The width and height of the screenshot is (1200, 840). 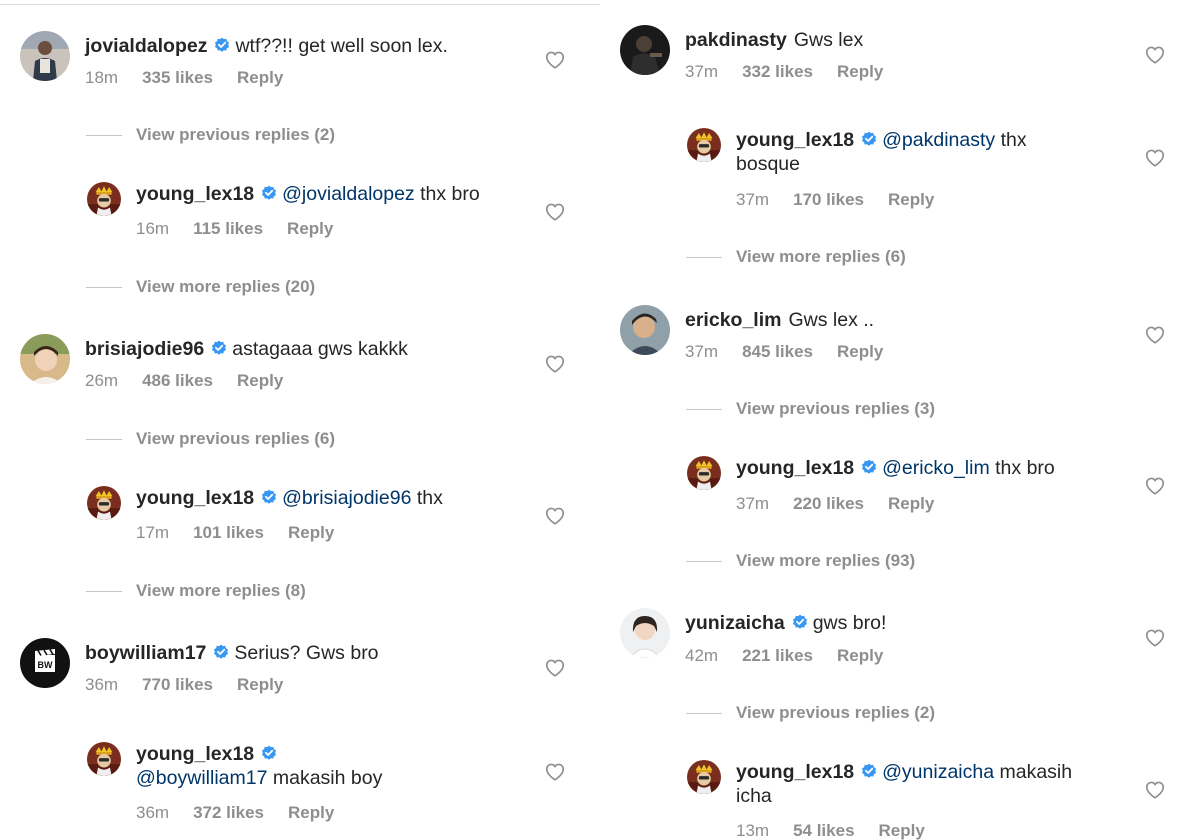 I want to click on mention-link: @jovialdalopez, so click(x=348, y=194).